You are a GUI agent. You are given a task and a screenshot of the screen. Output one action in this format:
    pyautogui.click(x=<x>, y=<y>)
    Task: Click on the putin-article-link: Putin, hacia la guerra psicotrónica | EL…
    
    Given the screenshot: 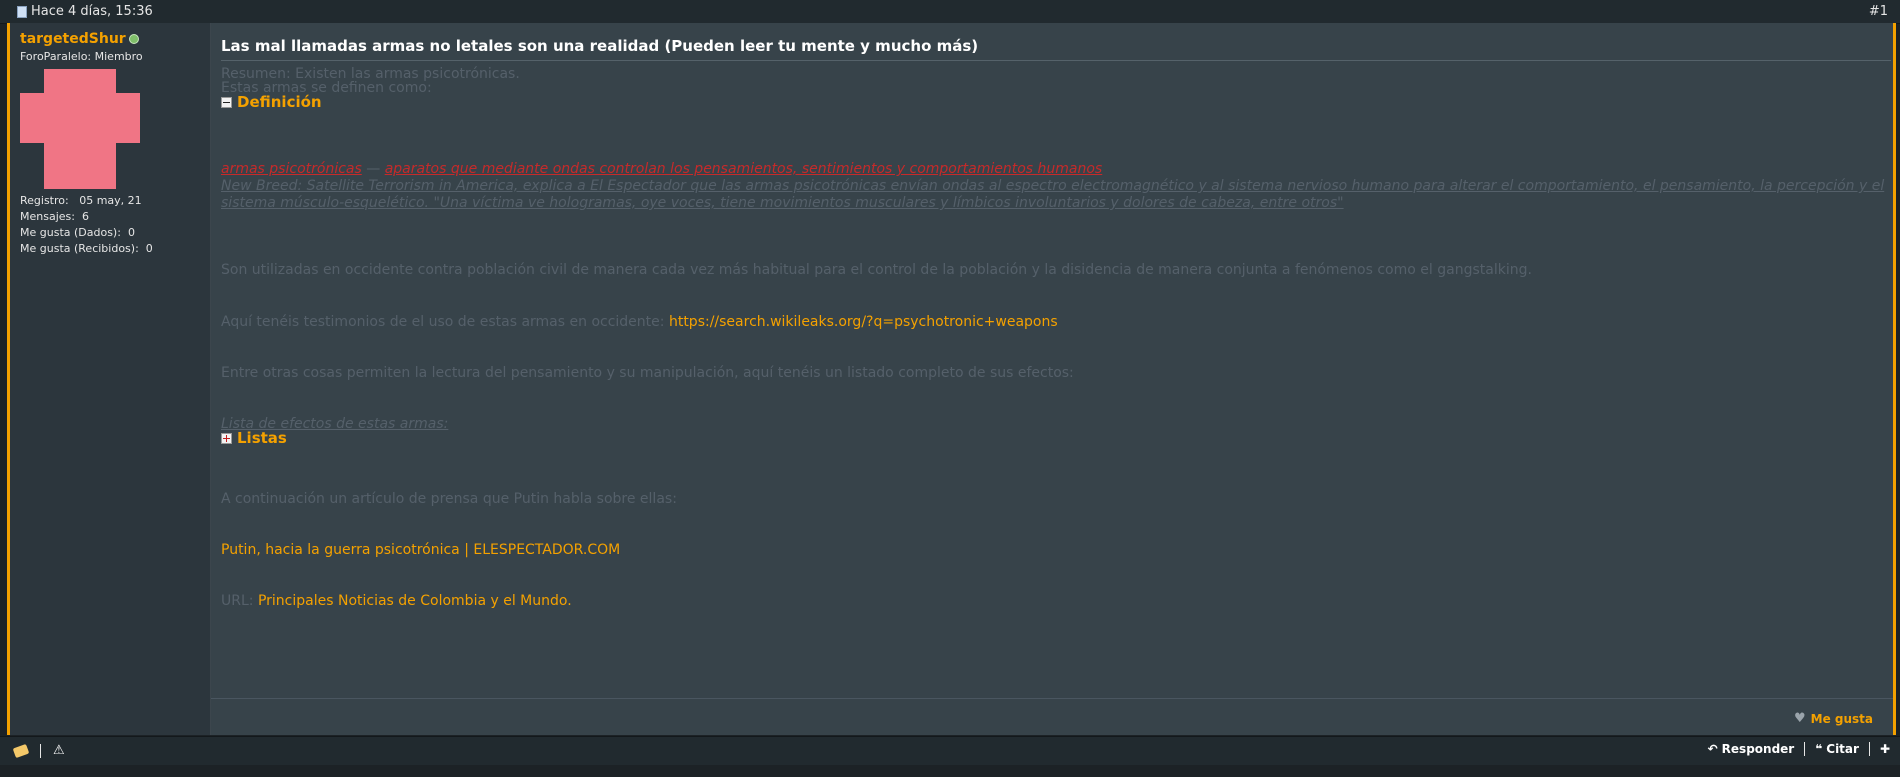 What is the action you would take?
    pyautogui.click(x=420, y=550)
    